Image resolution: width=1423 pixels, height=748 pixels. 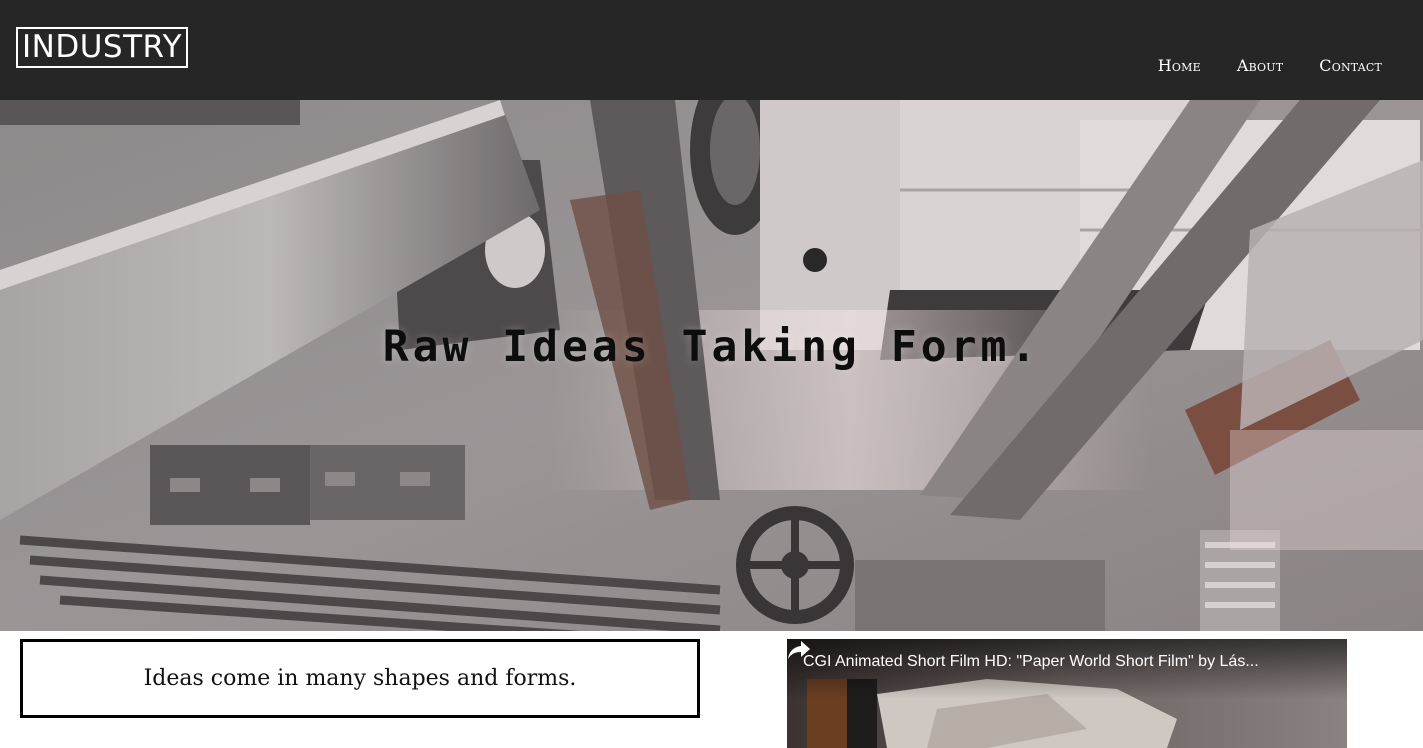 What do you see at coordinates (102, 47) in the screenshot?
I see `site-logo: INDUSTRY` at bounding box center [102, 47].